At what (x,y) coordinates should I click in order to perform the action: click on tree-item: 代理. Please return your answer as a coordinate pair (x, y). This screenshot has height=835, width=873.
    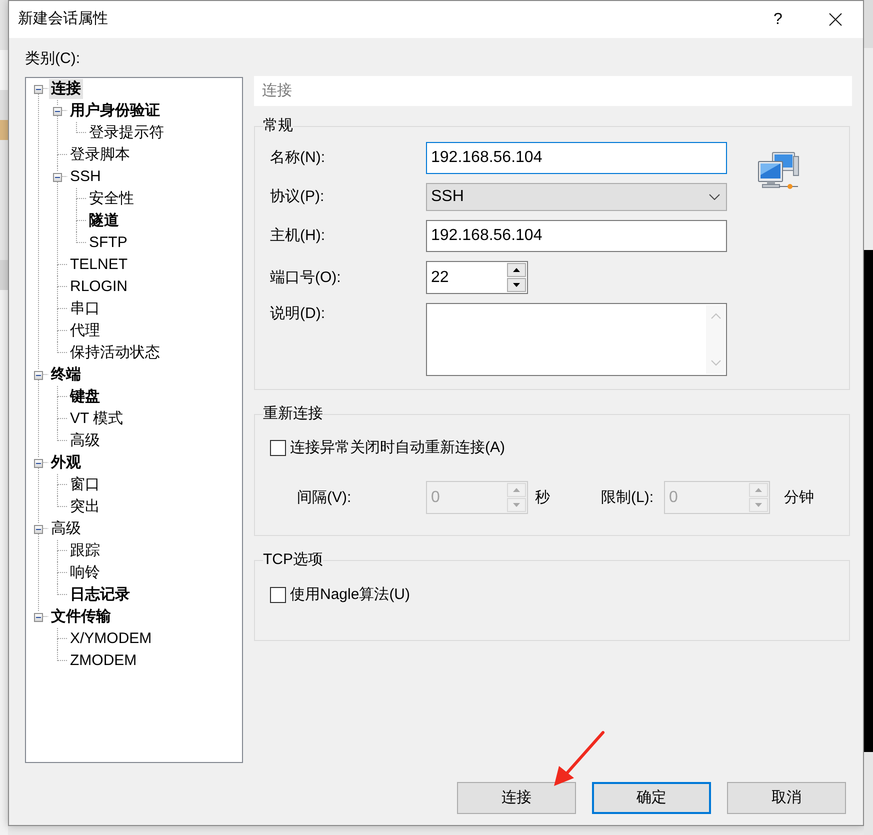
    Looking at the image, I should click on (85, 331).